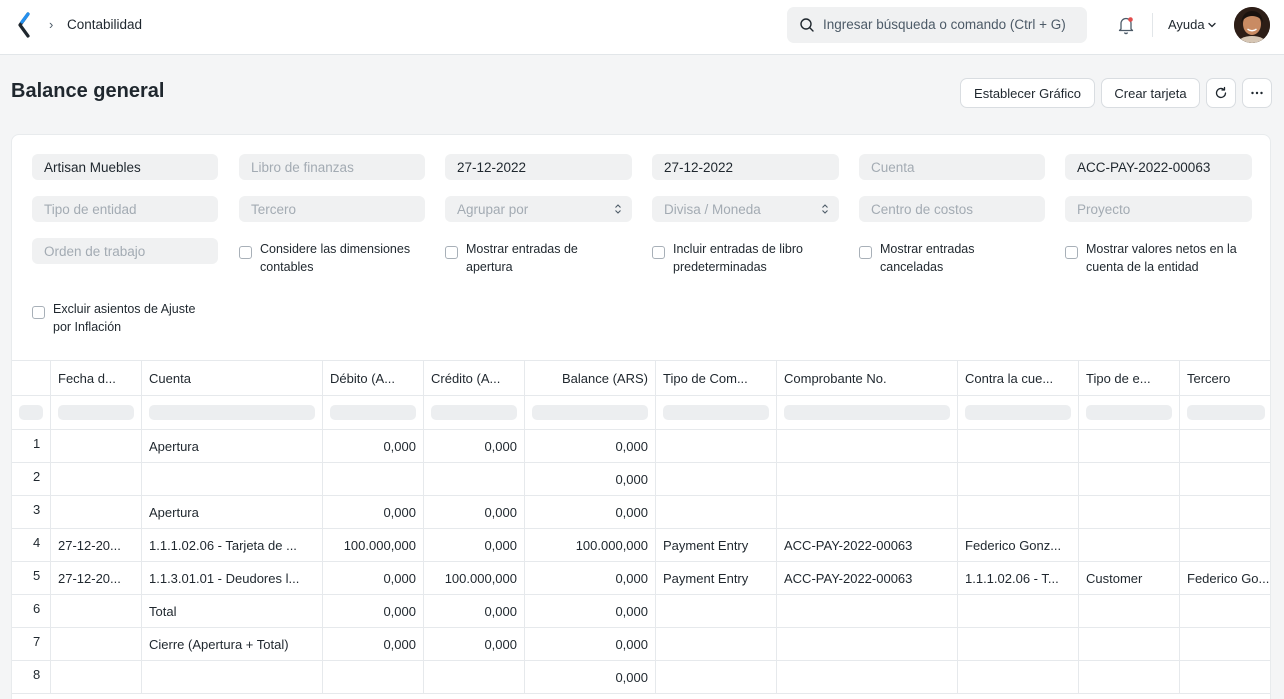 This screenshot has width=1284, height=699. What do you see at coordinates (1126, 25) in the screenshot?
I see `notification-bell-icon` at bounding box center [1126, 25].